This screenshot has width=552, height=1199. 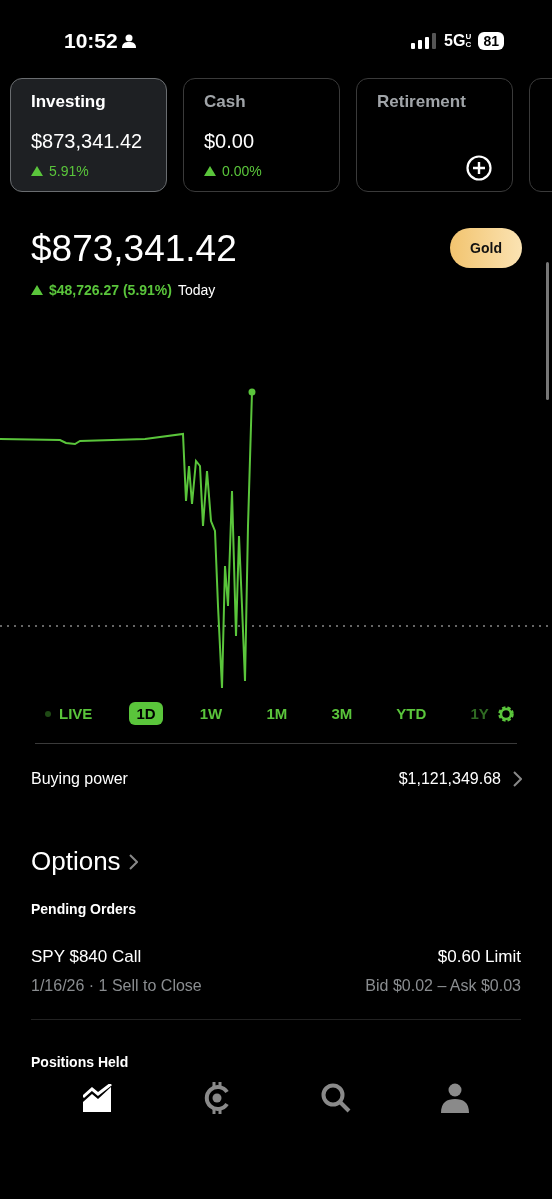 I want to click on account-card: Retirement, so click(x=434, y=135).